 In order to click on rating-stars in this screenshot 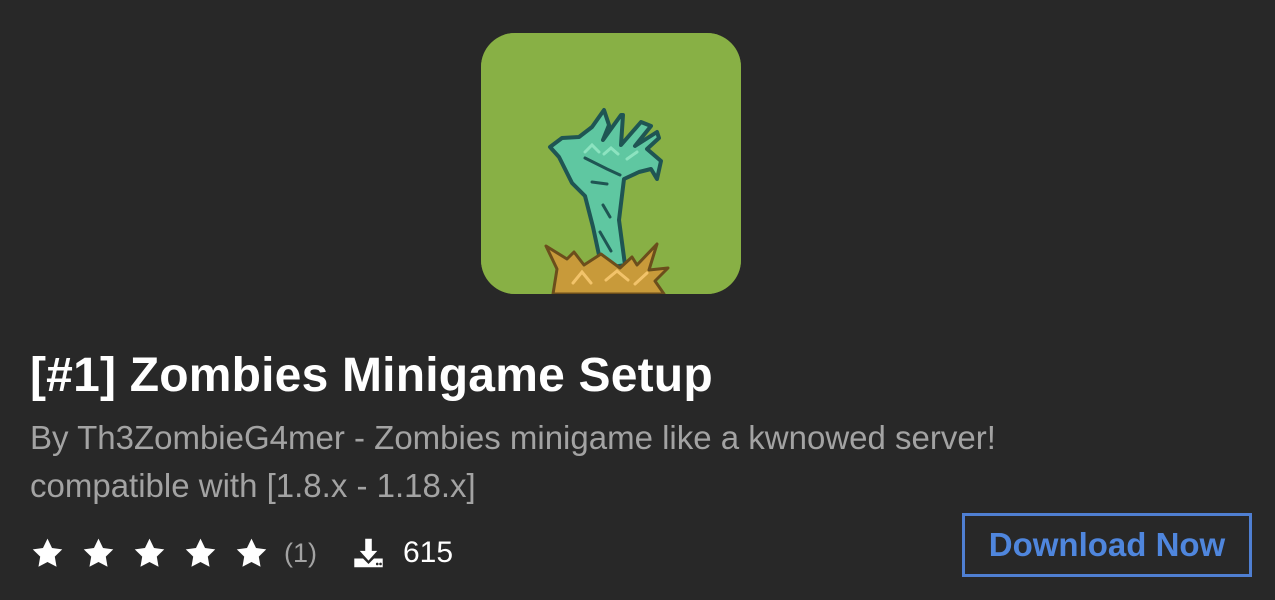, I will do `click(149, 553)`.